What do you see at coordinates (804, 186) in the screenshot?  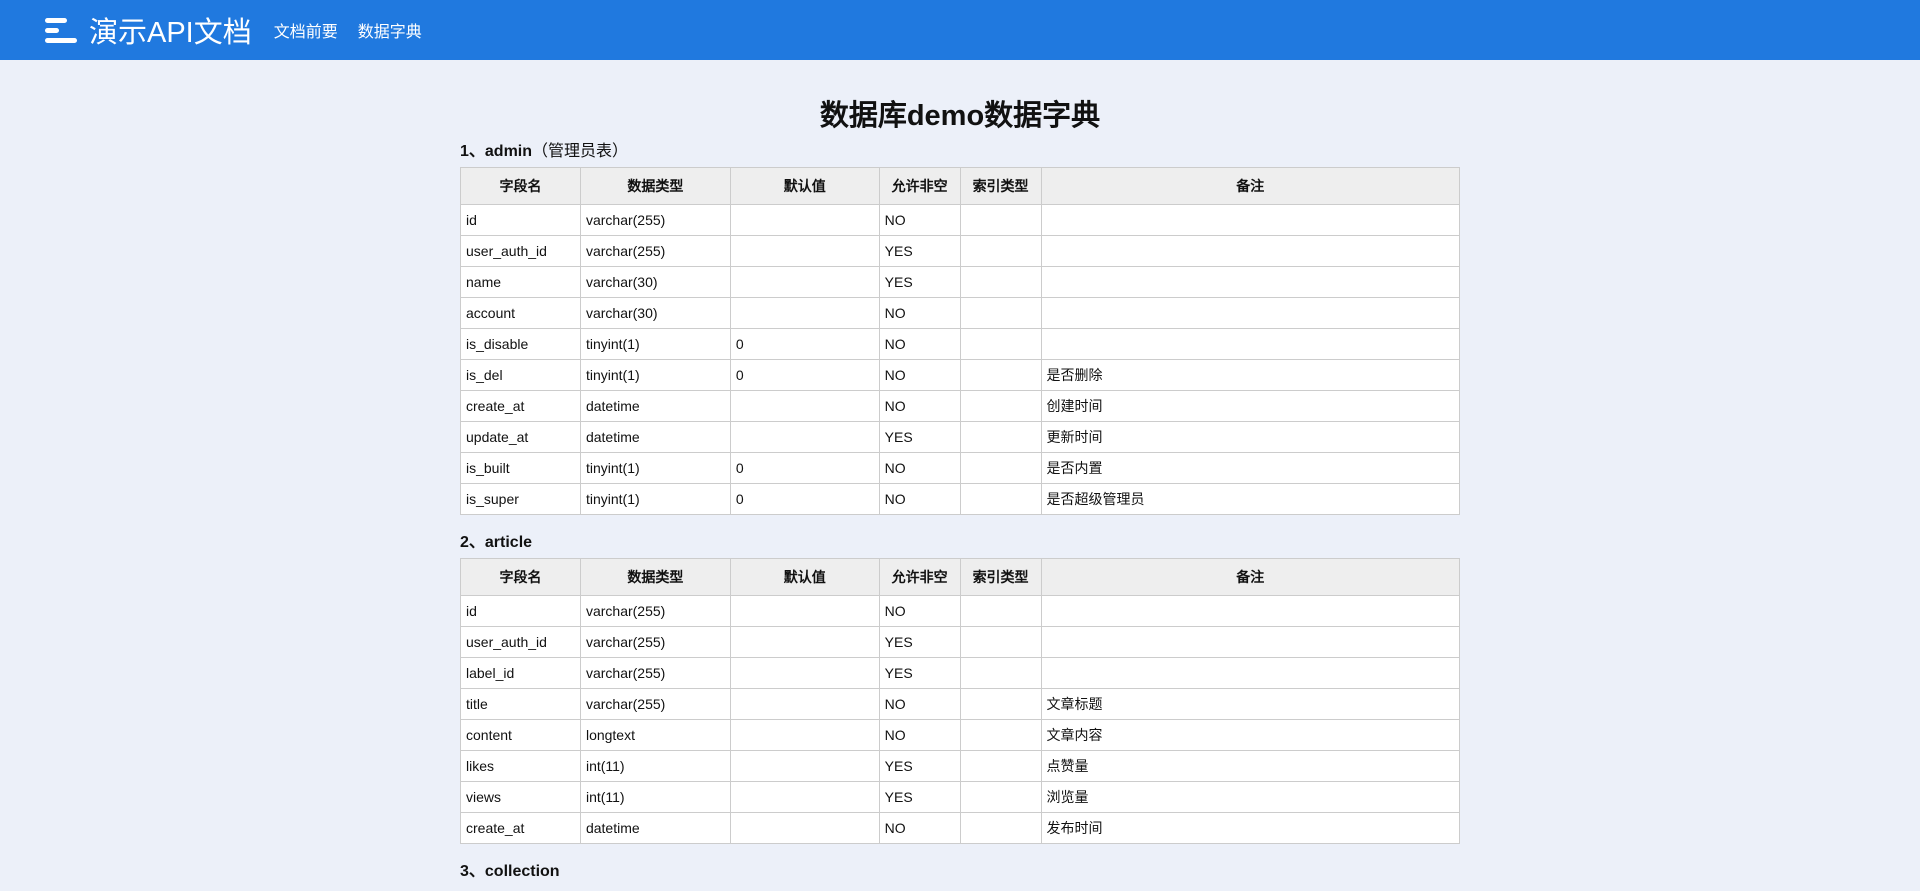 I see `column-header: 默认值` at bounding box center [804, 186].